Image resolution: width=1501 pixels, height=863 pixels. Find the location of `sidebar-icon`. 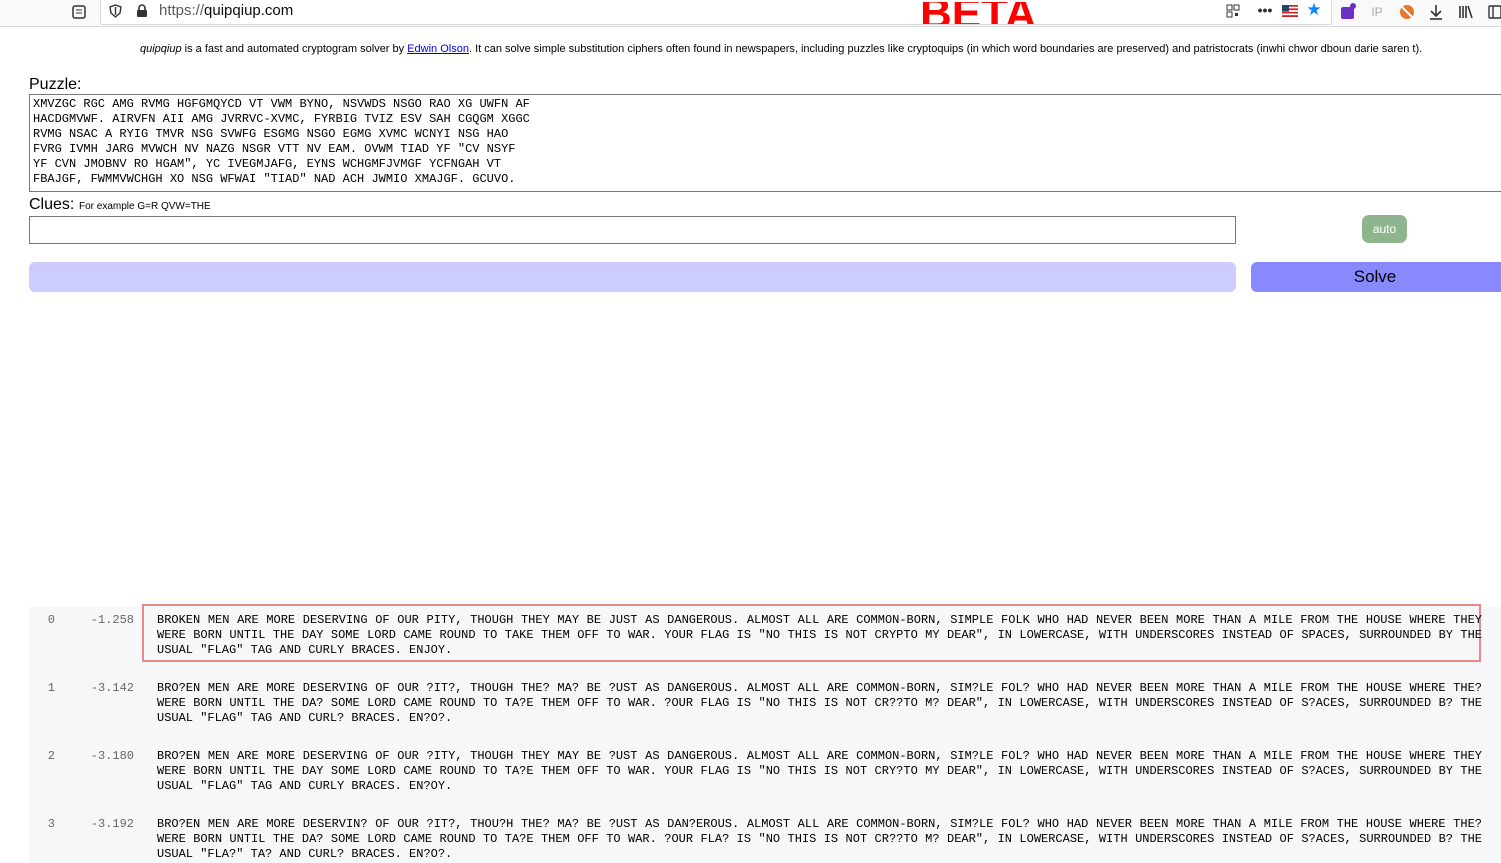

sidebar-icon is located at coordinates (1493, 12).